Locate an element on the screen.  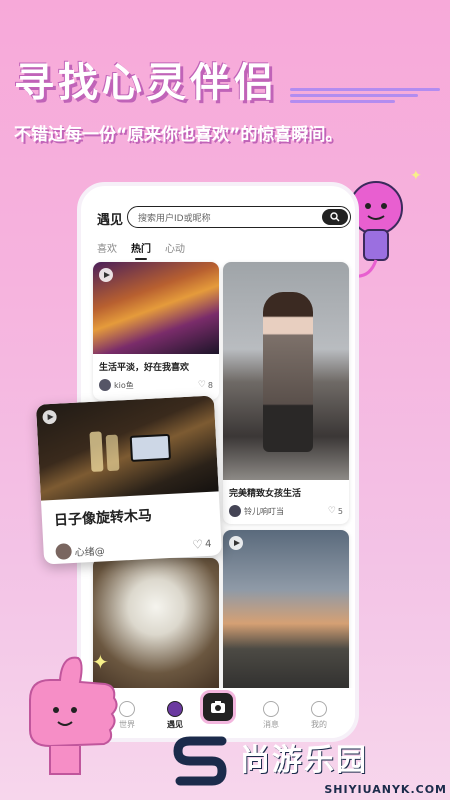
message-icon is located at coordinates (271, 709).